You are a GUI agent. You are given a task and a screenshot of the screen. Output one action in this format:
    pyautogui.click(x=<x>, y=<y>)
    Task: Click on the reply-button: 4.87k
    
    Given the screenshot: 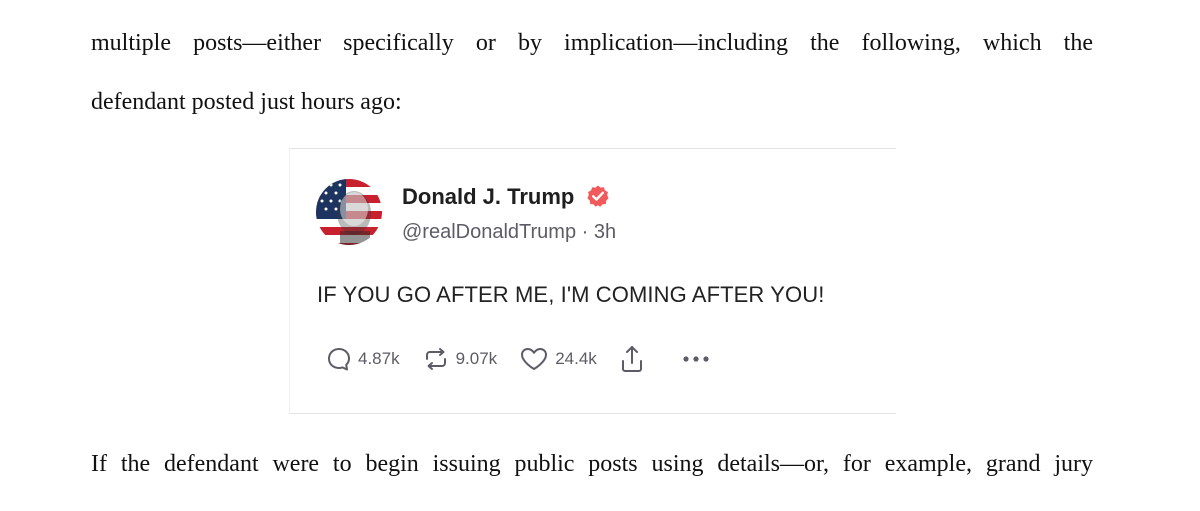 What is the action you would take?
    pyautogui.click(x=363, y=359)
    